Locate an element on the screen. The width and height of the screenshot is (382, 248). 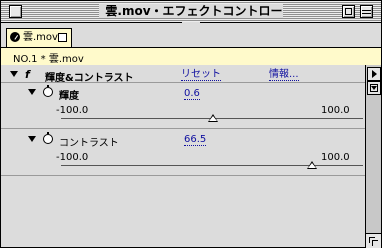
close-box-icon is located at coordinates (15, 11).